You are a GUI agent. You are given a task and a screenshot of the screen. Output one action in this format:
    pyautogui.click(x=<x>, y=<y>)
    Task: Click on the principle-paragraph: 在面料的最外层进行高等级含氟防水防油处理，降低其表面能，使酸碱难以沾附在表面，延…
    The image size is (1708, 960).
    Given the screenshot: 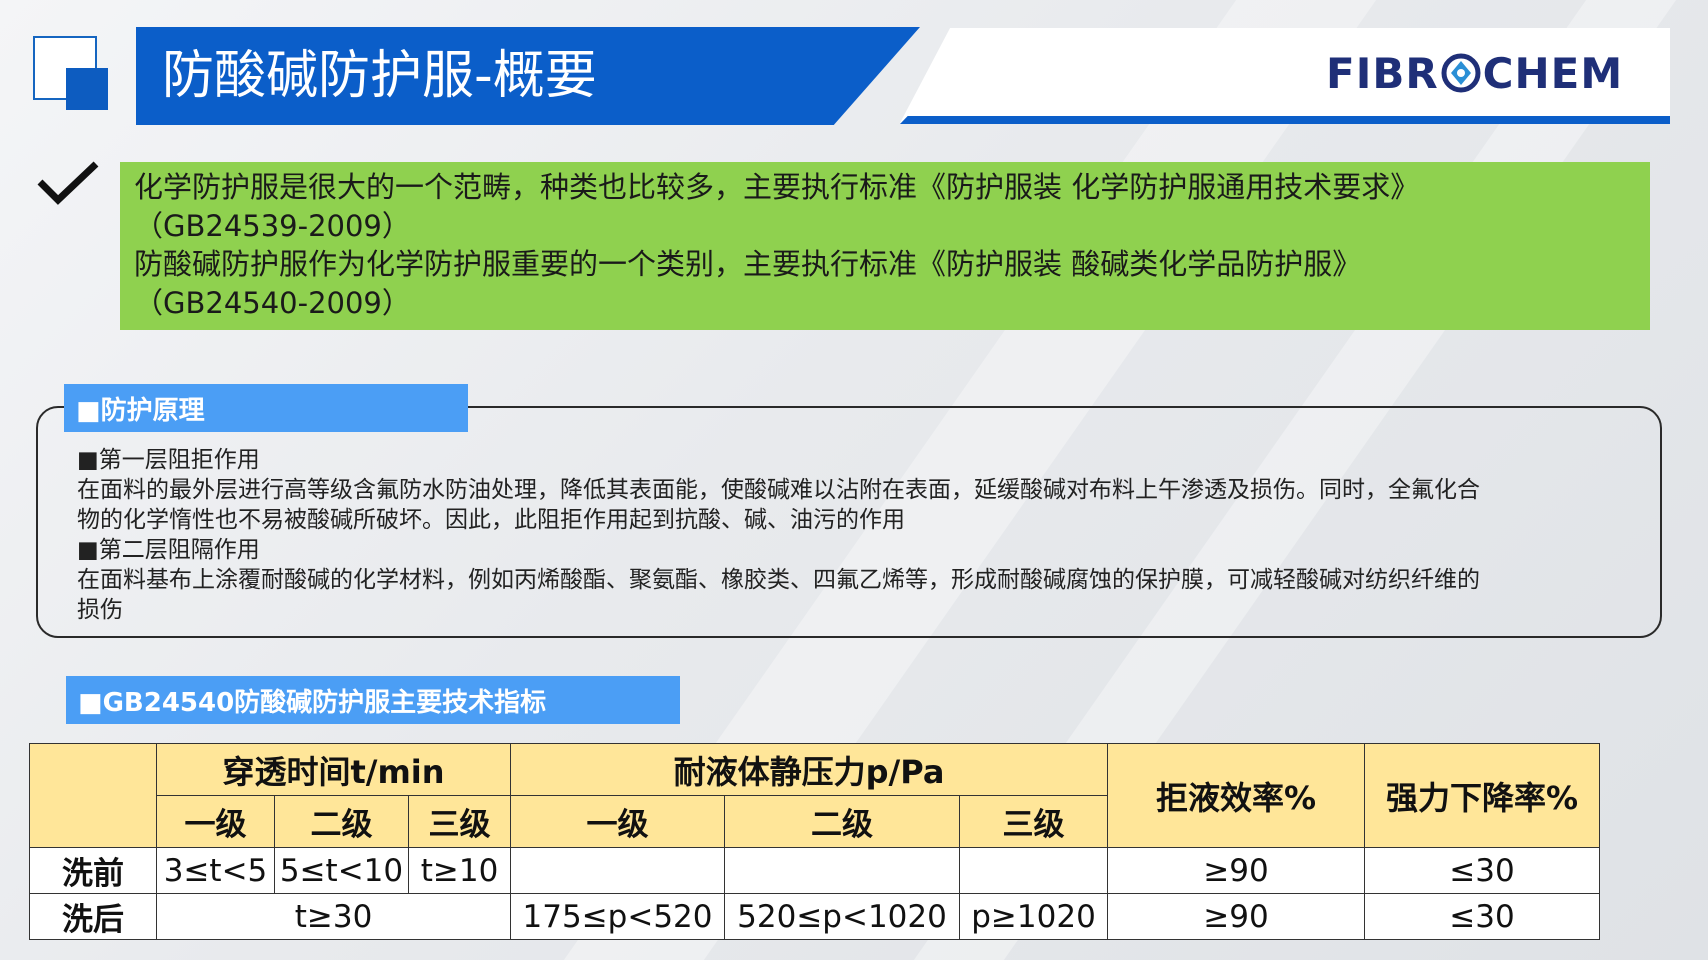 What is the action you would take?
    pyautogui.click(x=778, y=490)
    